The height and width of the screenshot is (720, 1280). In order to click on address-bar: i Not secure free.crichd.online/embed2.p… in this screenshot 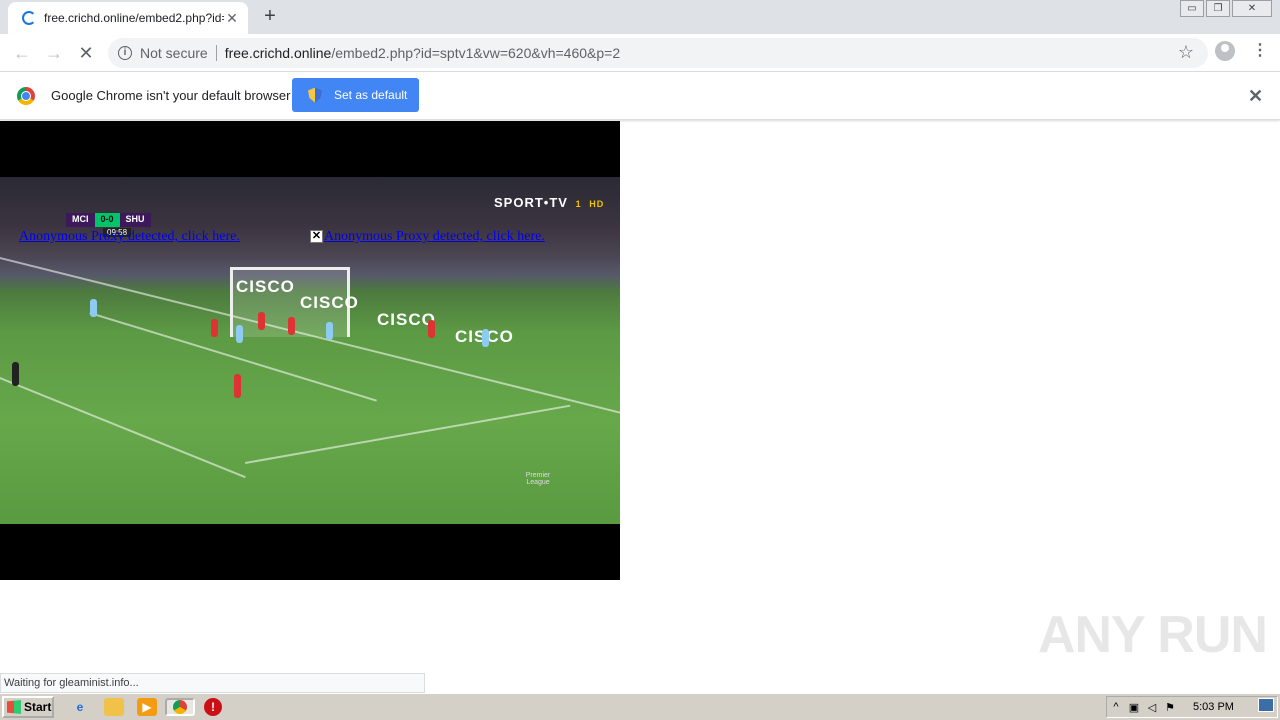, I will do `click(658, 53)`.